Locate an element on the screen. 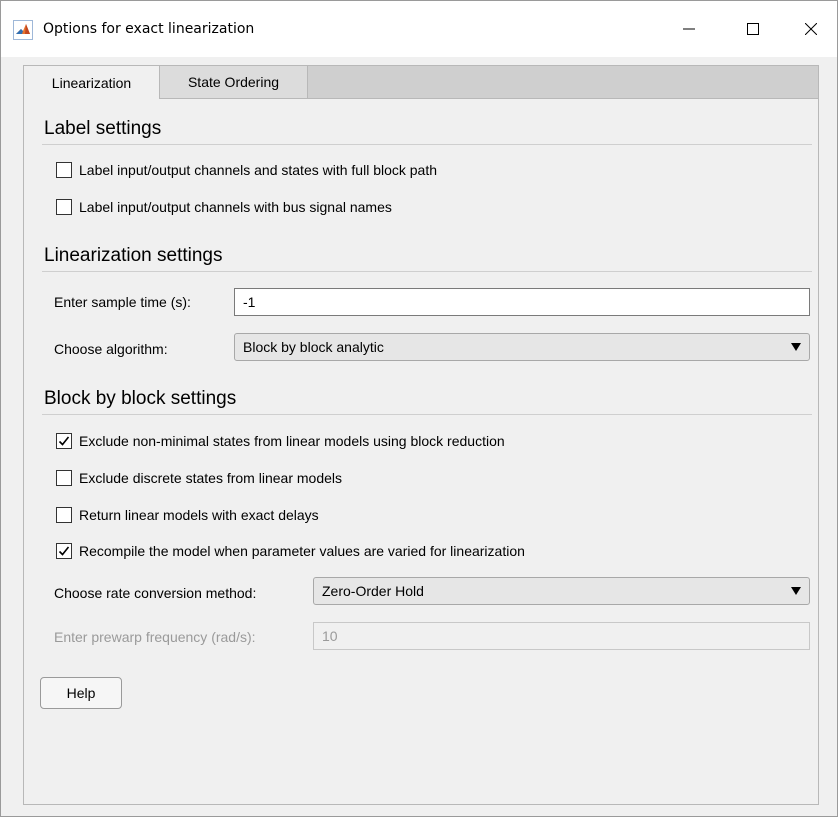  sample-time-label: Enter sample time (s): is located at coordinates (122, 302).